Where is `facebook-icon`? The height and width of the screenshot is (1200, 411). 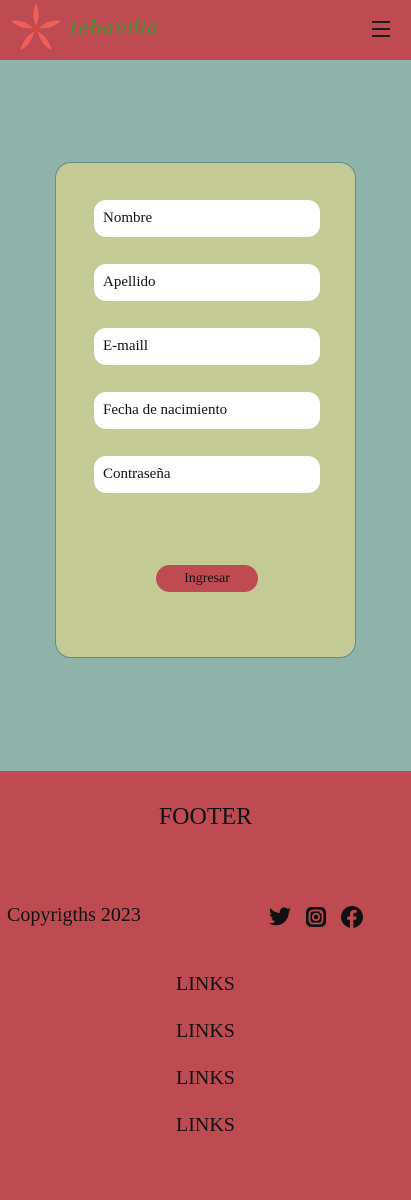 facebook-icon is located at coordinates (352, 917).